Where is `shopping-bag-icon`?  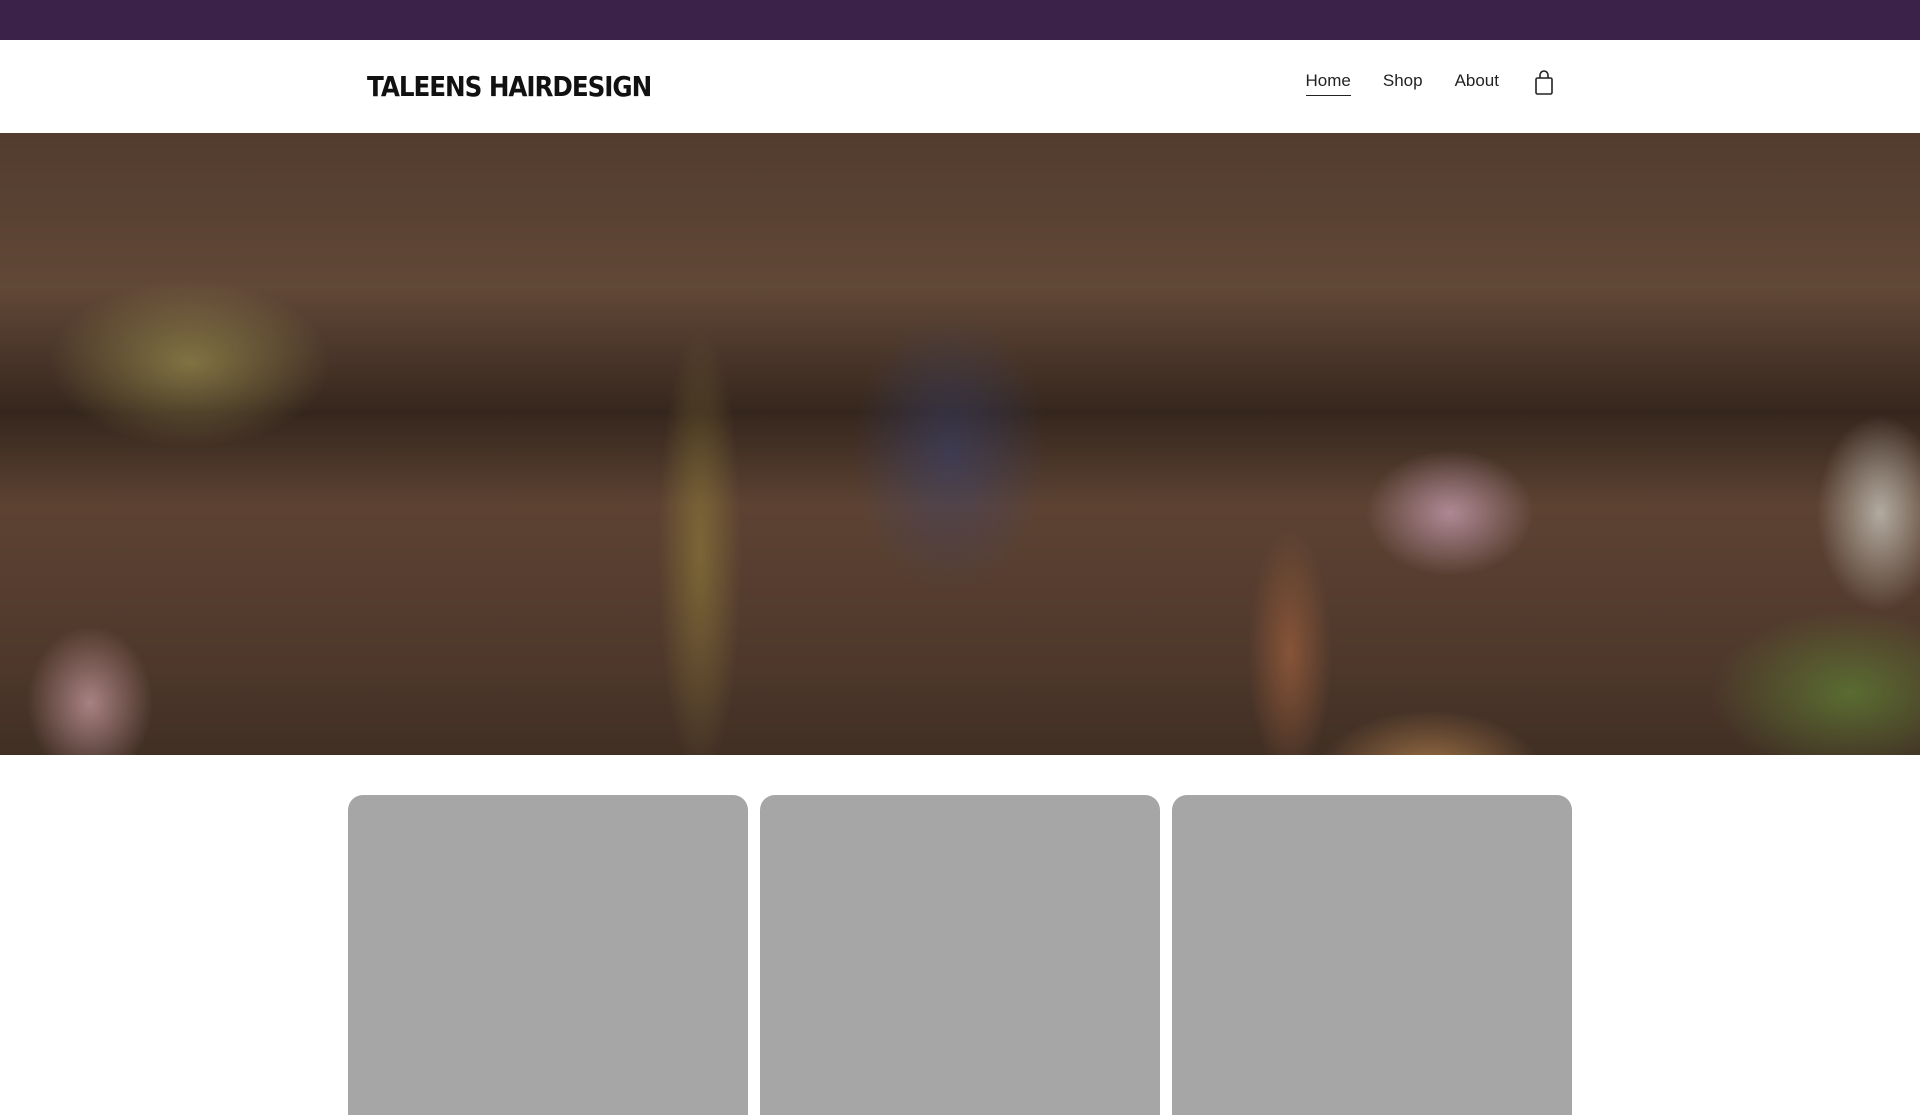 shopping-bag-icon is located at coordinates (1544, 83).